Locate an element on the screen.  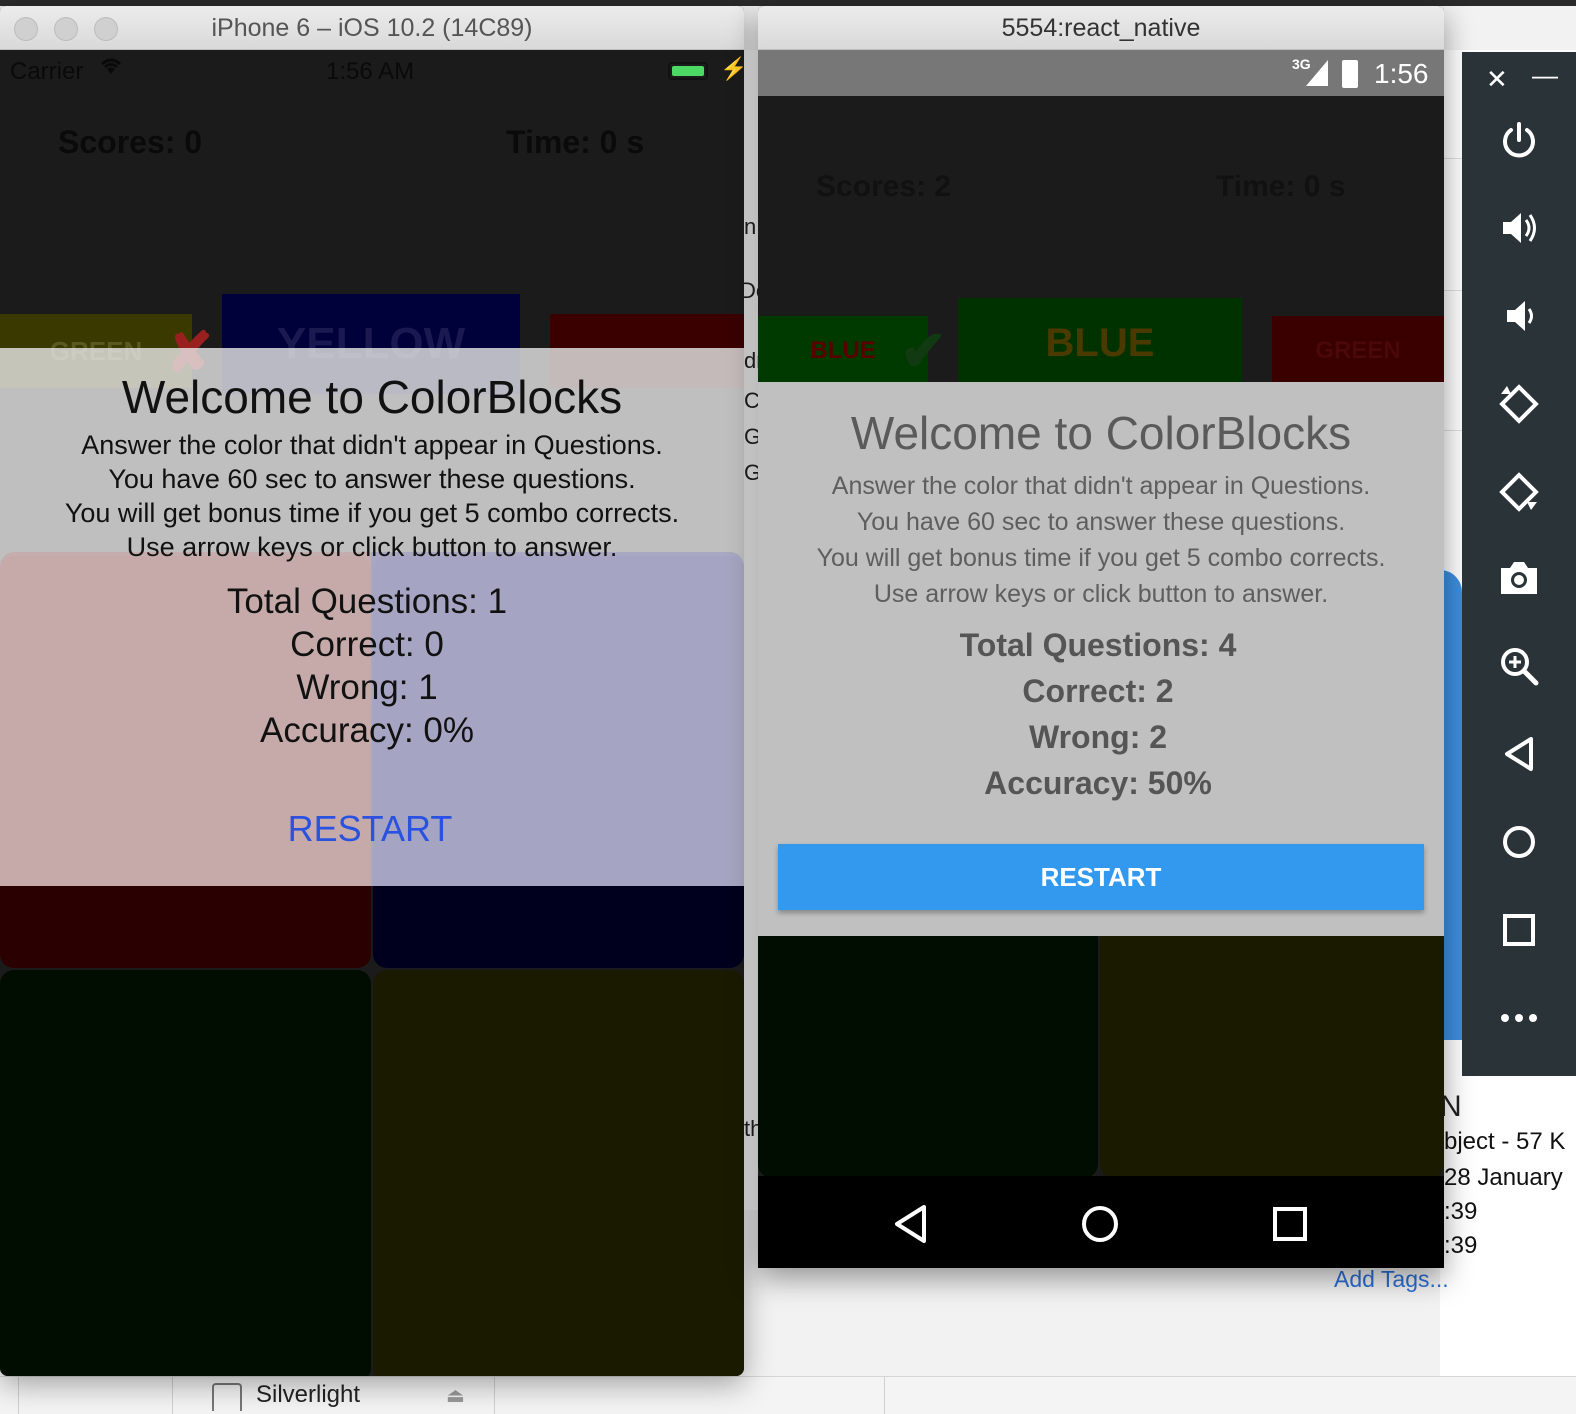
android-navigation-bar is located at coordinates (1101, 1222).